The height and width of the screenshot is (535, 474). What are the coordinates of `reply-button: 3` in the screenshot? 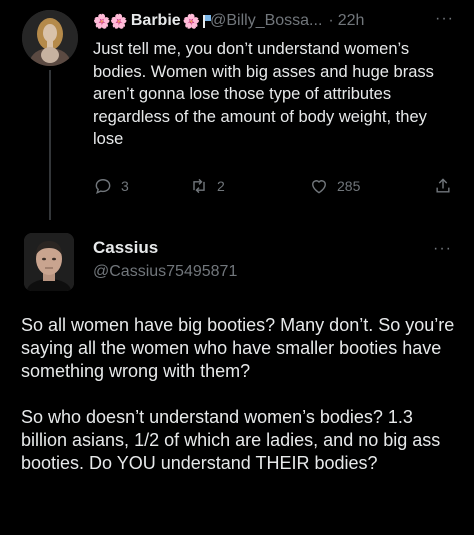 It's located at (111, 186).